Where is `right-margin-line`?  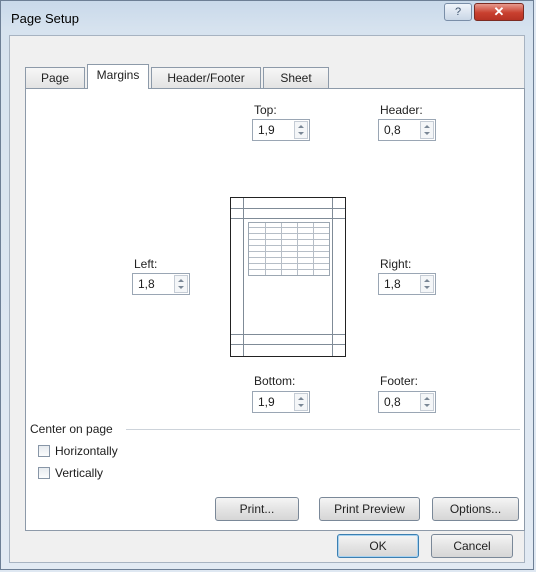 right-margin-line is located at coordinates (332, 277).